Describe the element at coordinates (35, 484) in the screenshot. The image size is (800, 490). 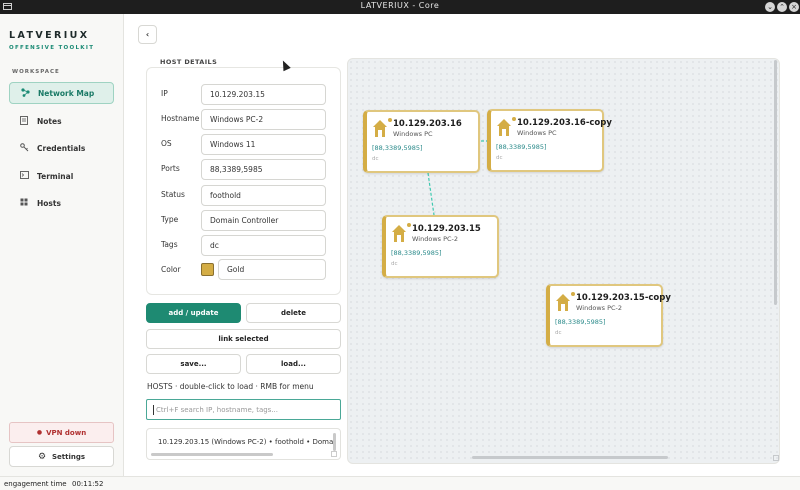
I see `engagement-time-label: engagement time` at that location.